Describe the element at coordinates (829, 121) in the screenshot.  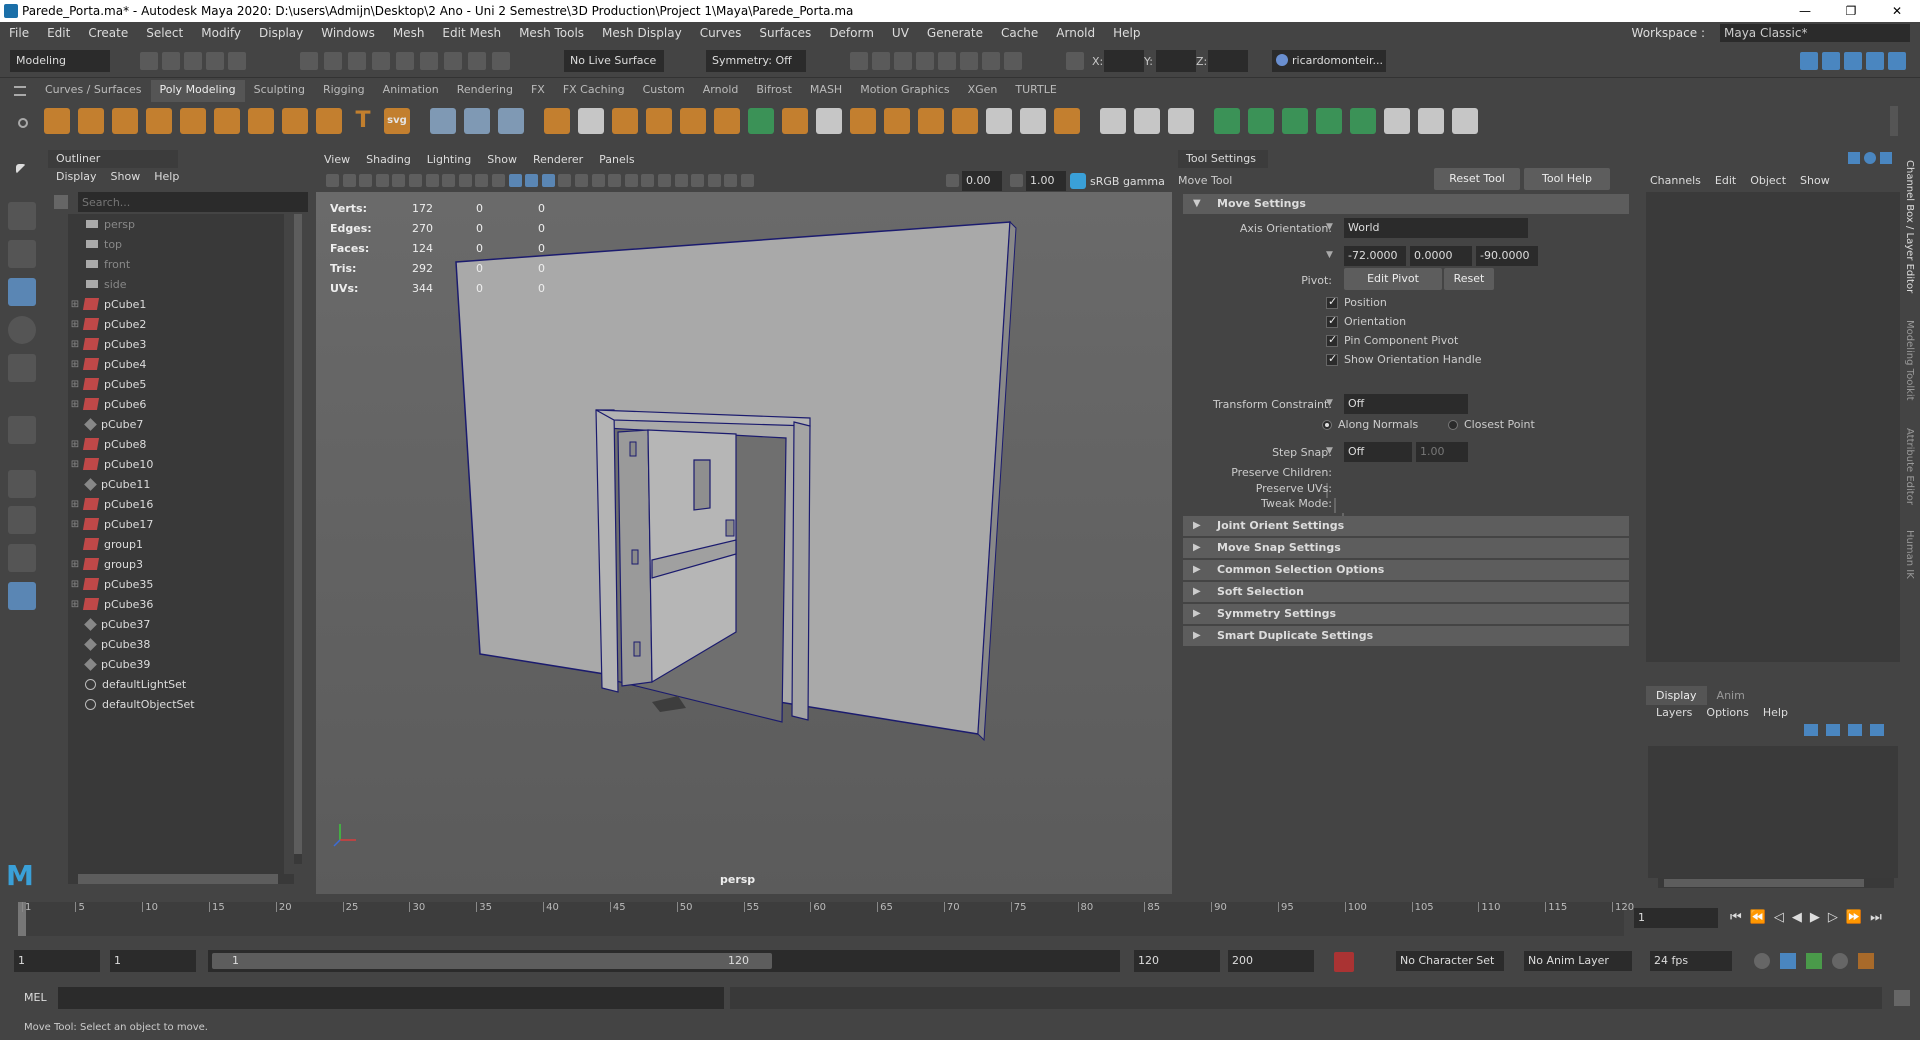
I see `bevel-icon` at that location.